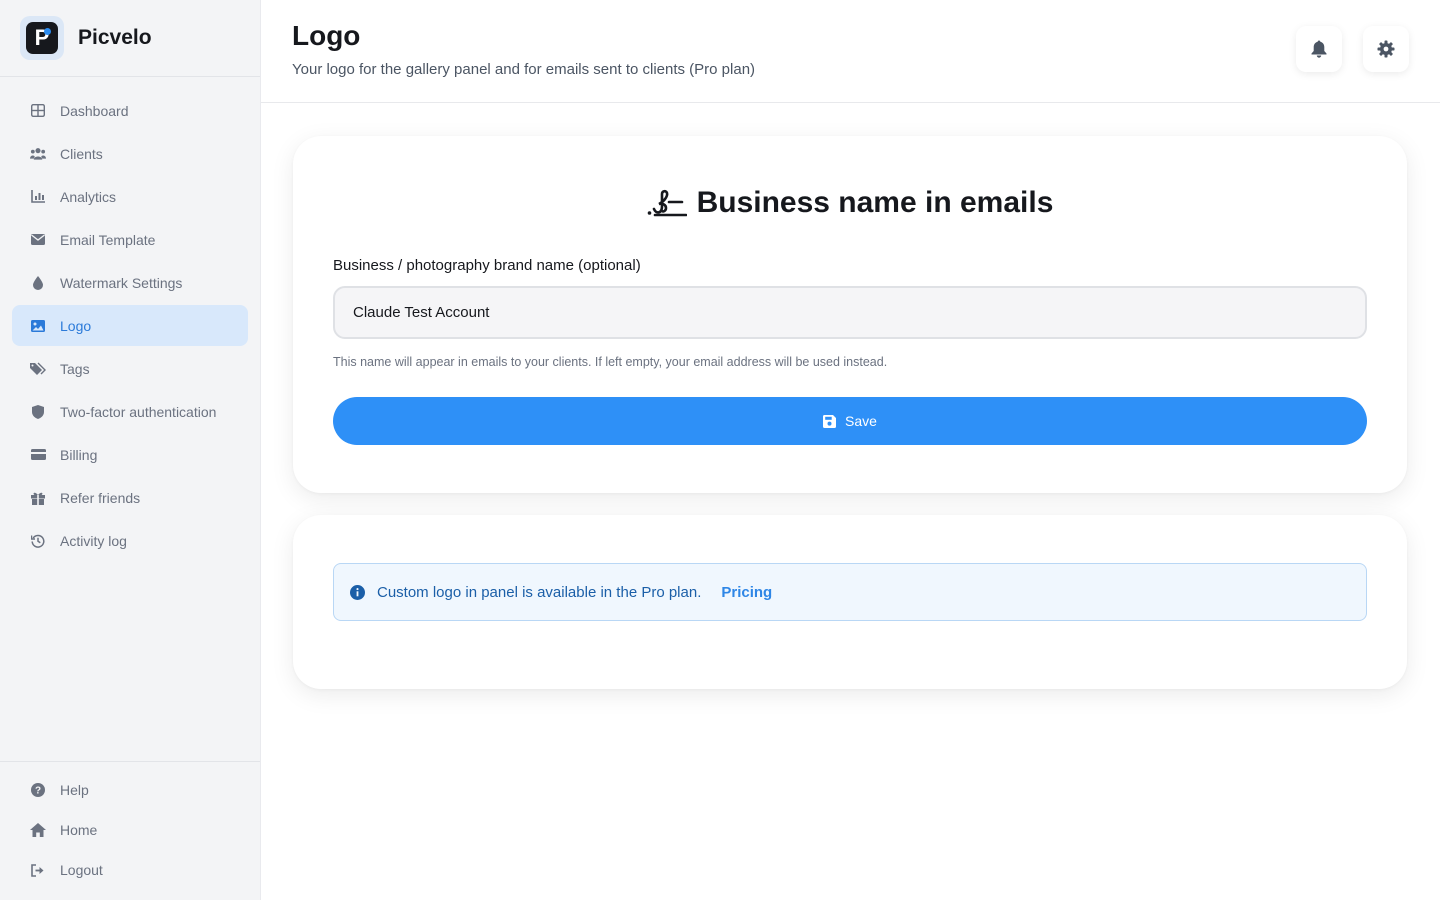 The height and width of the screenshot is (900, 1440). What do you see at coordinates (130, 540) in the screenshot?
I see `sidebar-item-activity-log: Activity log` at bounding box center [130, 540].